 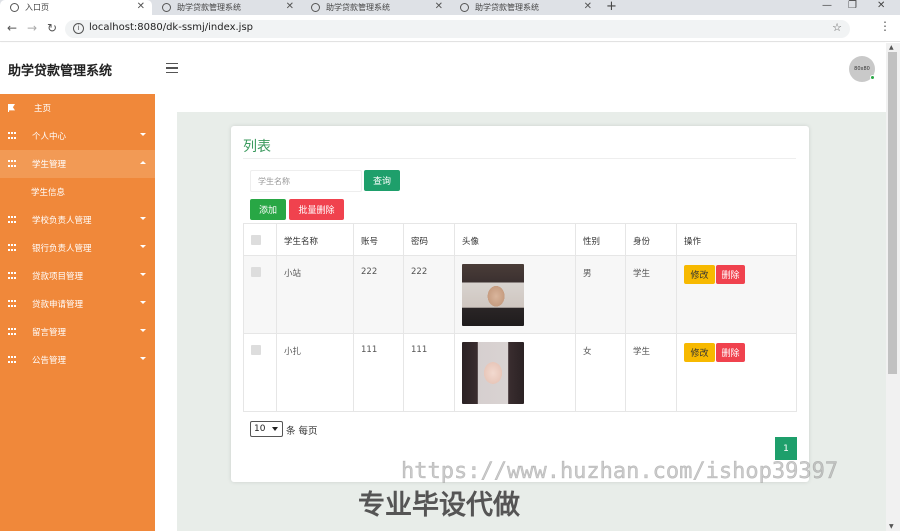 I want to click on sidebar-item-loan-projects: 贷款项目管理, so click(x=77, y=276).